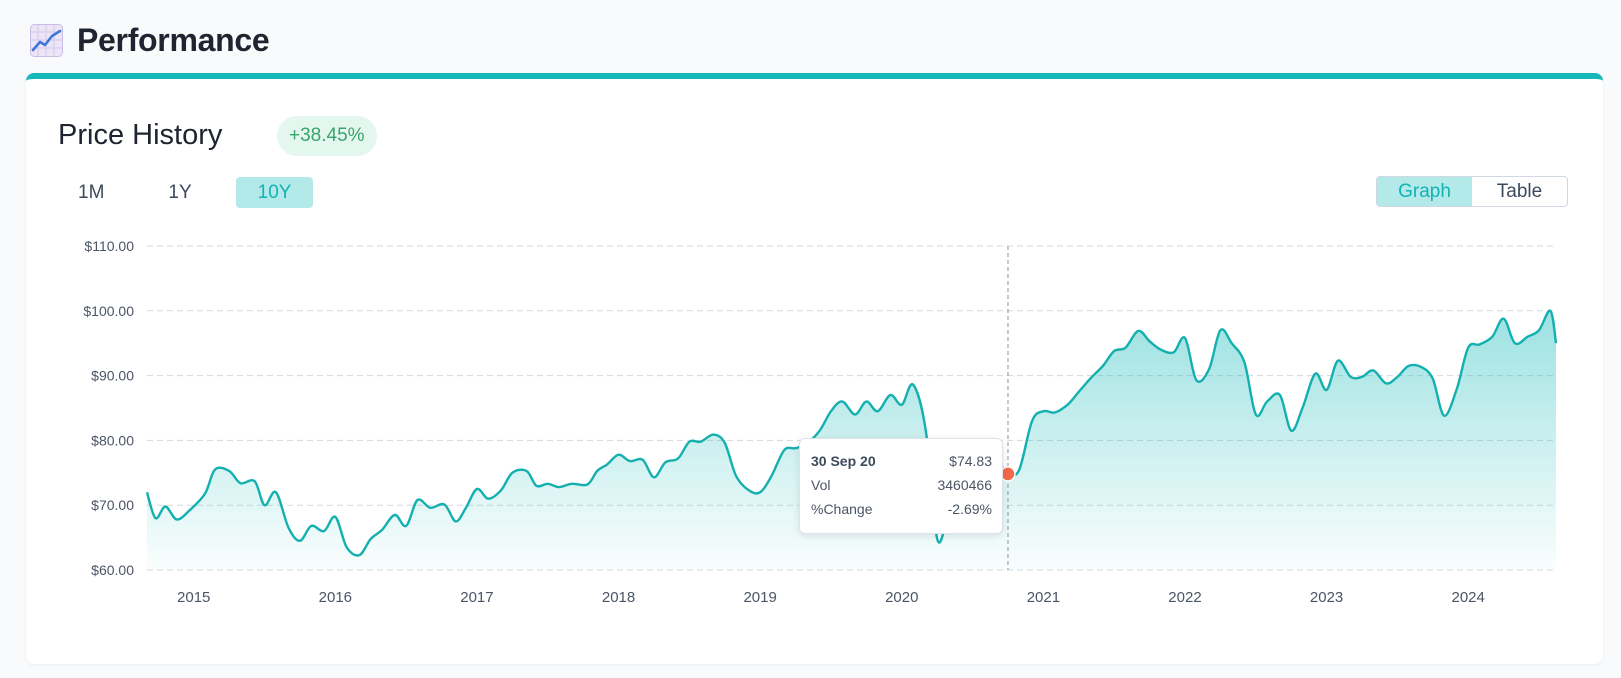 The height and width of the screenshot is (678, 1621). What do you see at coordinates (969, 509) in the screenshot?
I see `tooltip-change-value: -2.69%` at bounding box center [969, 509].